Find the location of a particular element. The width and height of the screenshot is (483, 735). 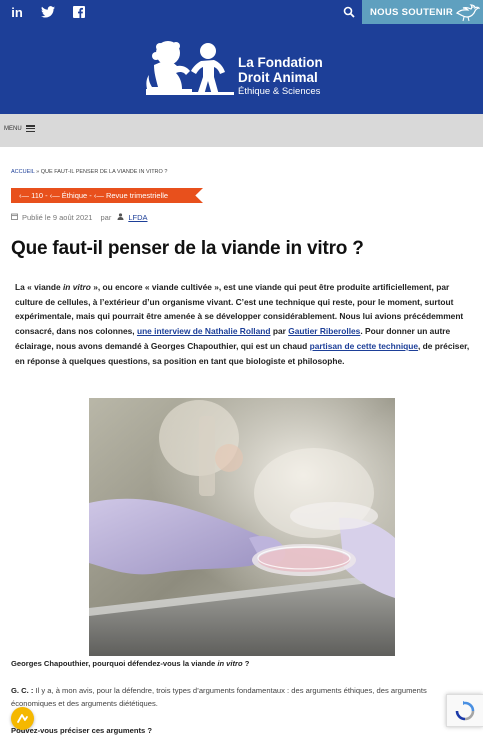

menu-toggle-button: MENU is located at coordinates (19, 128).